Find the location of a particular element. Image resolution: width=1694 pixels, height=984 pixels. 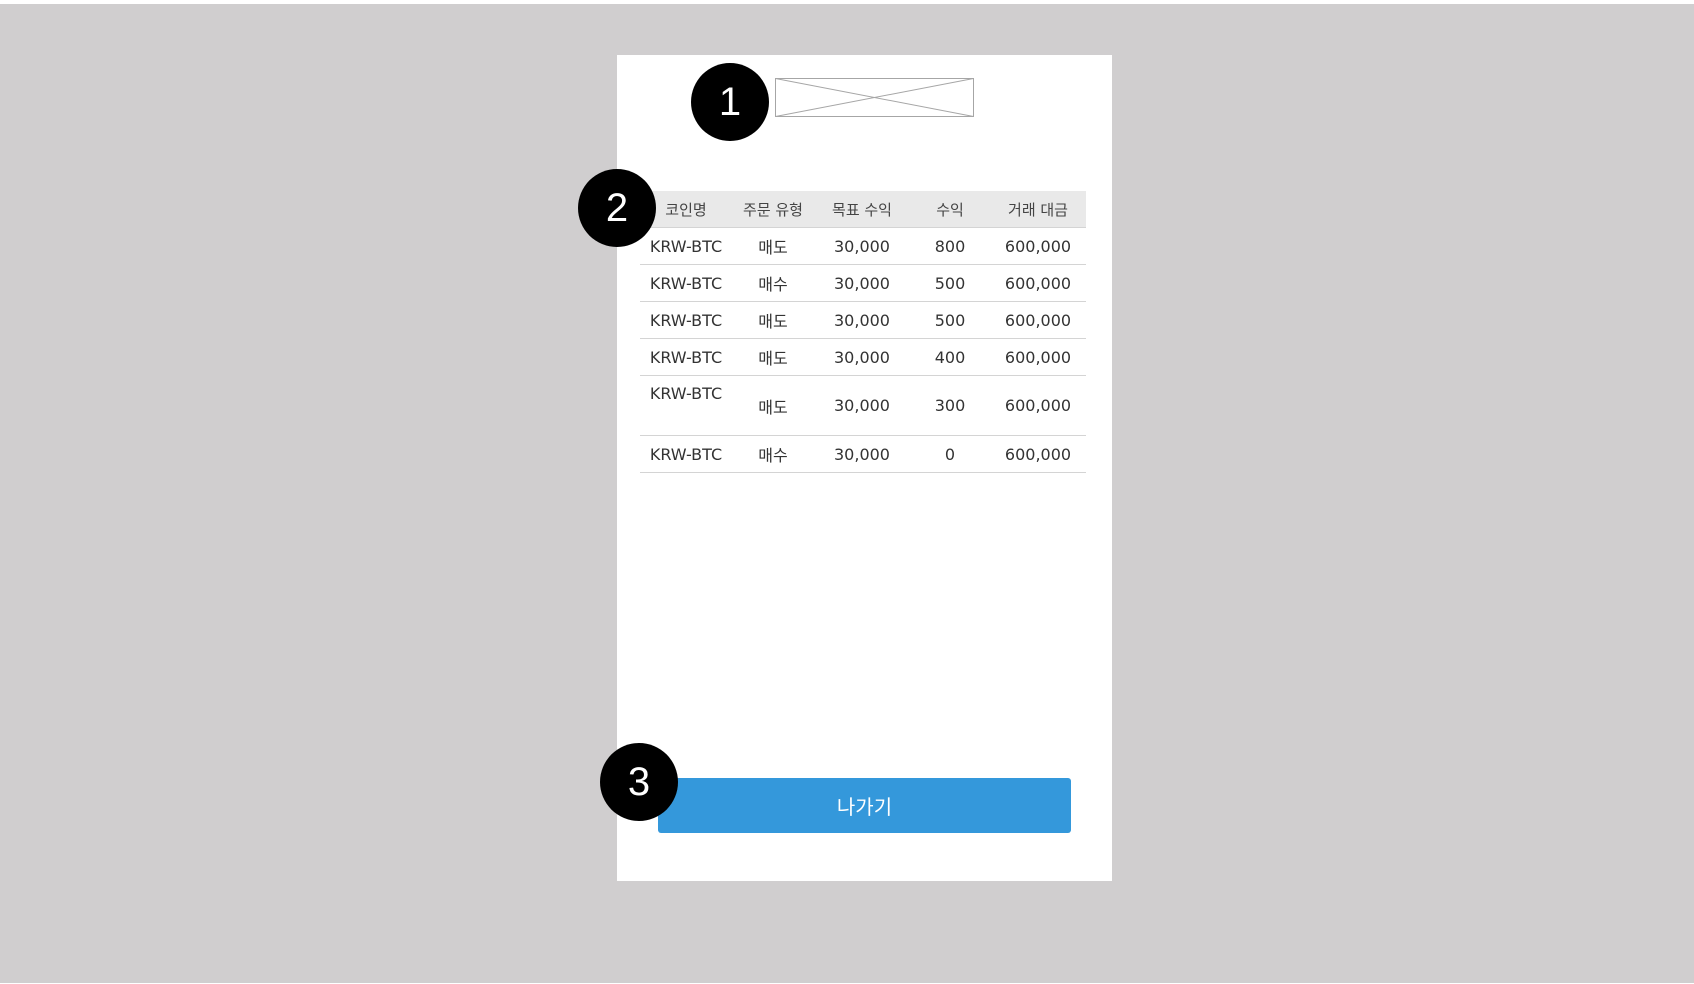

annotation-marker-2: 2 is located at coordinates (617, 208).